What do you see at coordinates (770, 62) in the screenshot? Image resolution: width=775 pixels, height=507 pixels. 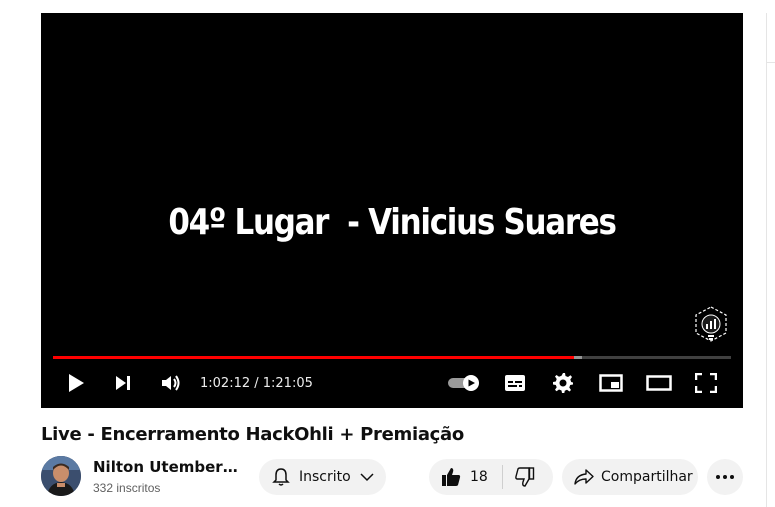 I see `sidebar-divider` at bounding box center [770, 62].